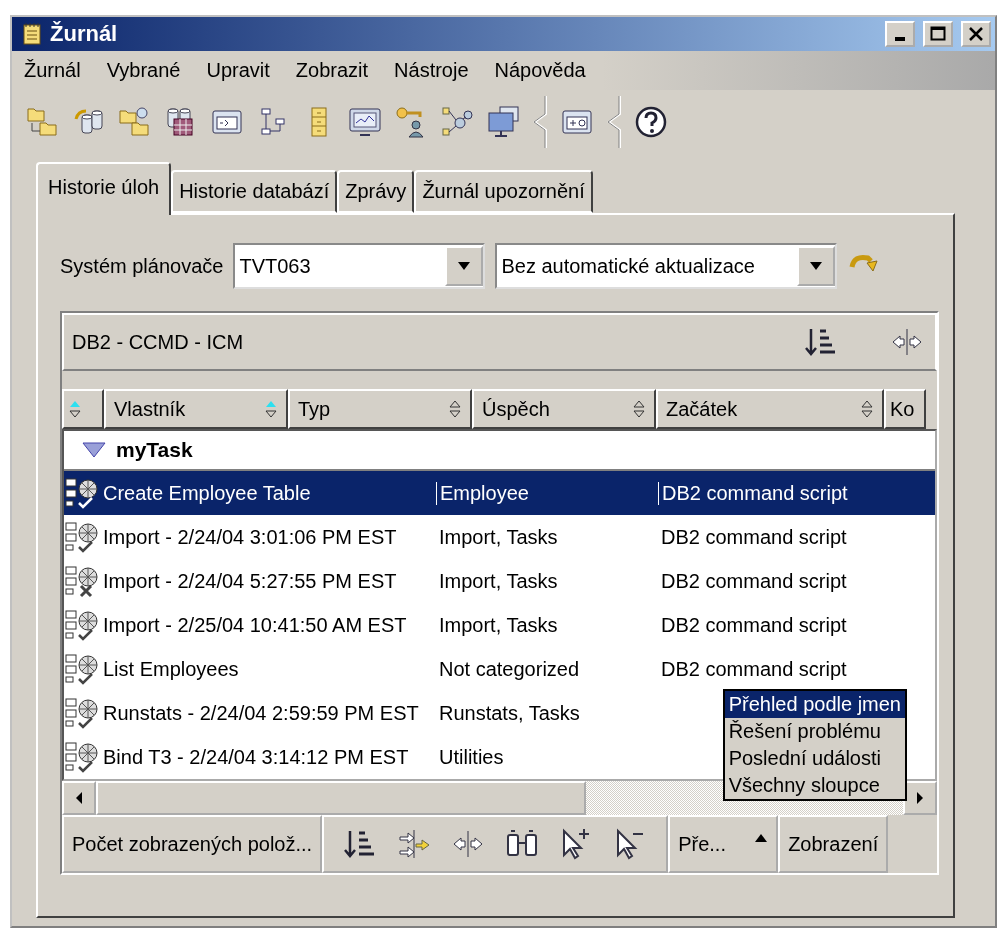 The width and height of the screenshot is (1005, 936). What do you see at coordinates (143, 70) in the screenshot?
I see `menu-item: Vybrané` at bounding box center [143, 70].